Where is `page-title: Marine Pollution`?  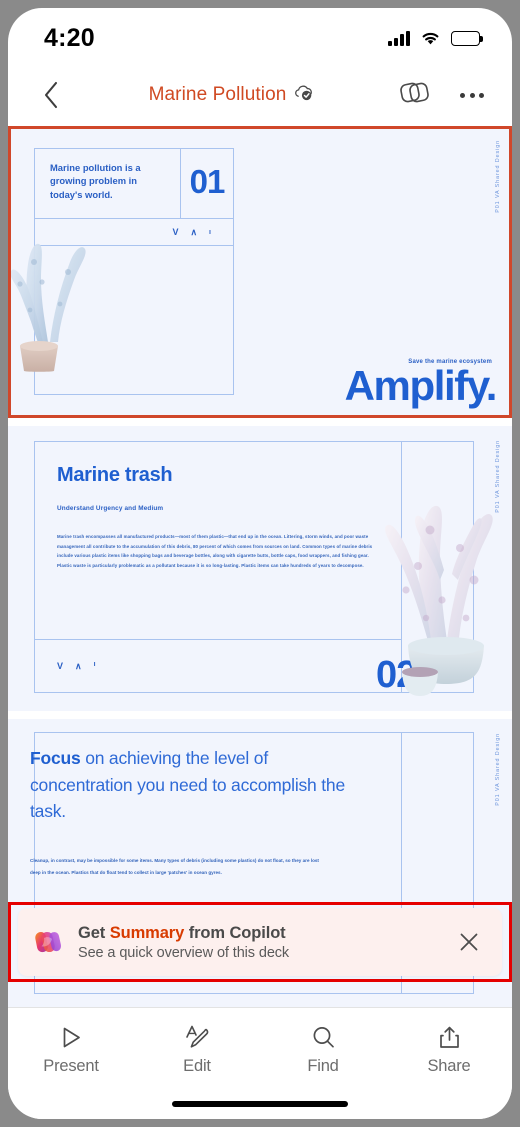 page-title: Marine Pollution is located at coordinates (217, 94).